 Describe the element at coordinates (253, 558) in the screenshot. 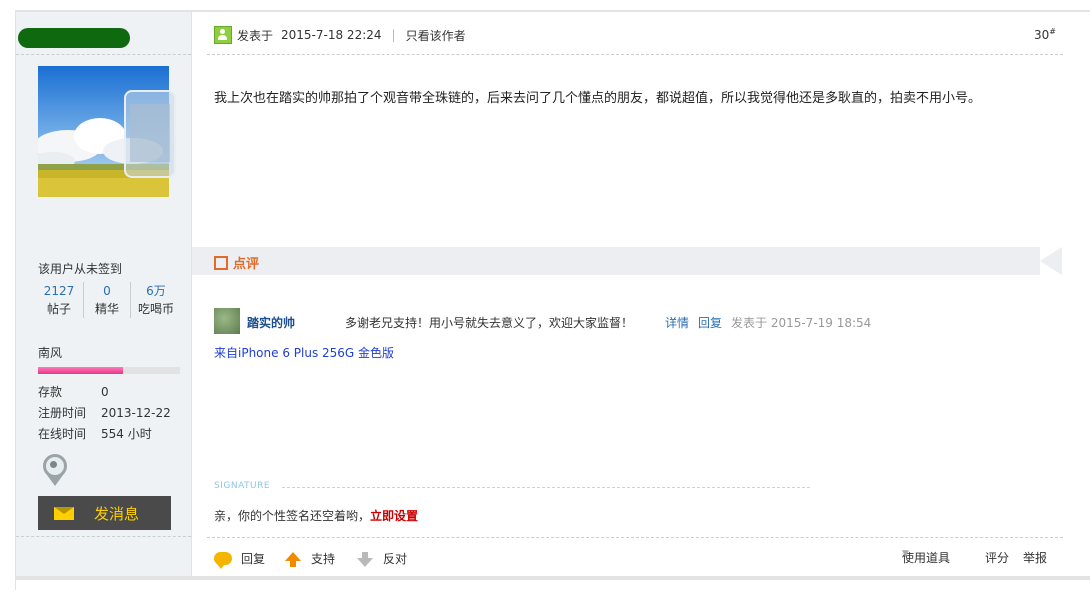

I see `reply-label: 回复` at that location.